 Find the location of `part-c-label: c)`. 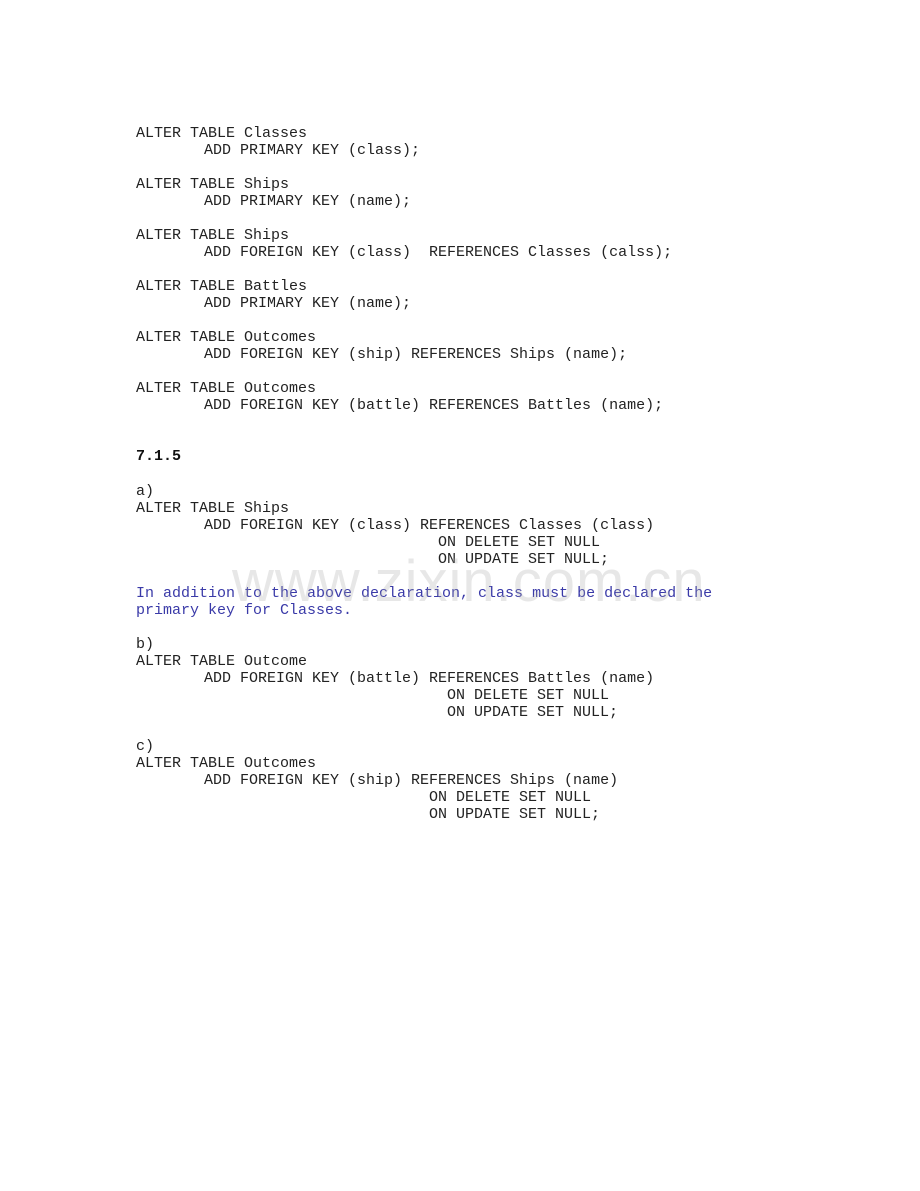

part-c-label: c) is located at coordinates (145, 746).